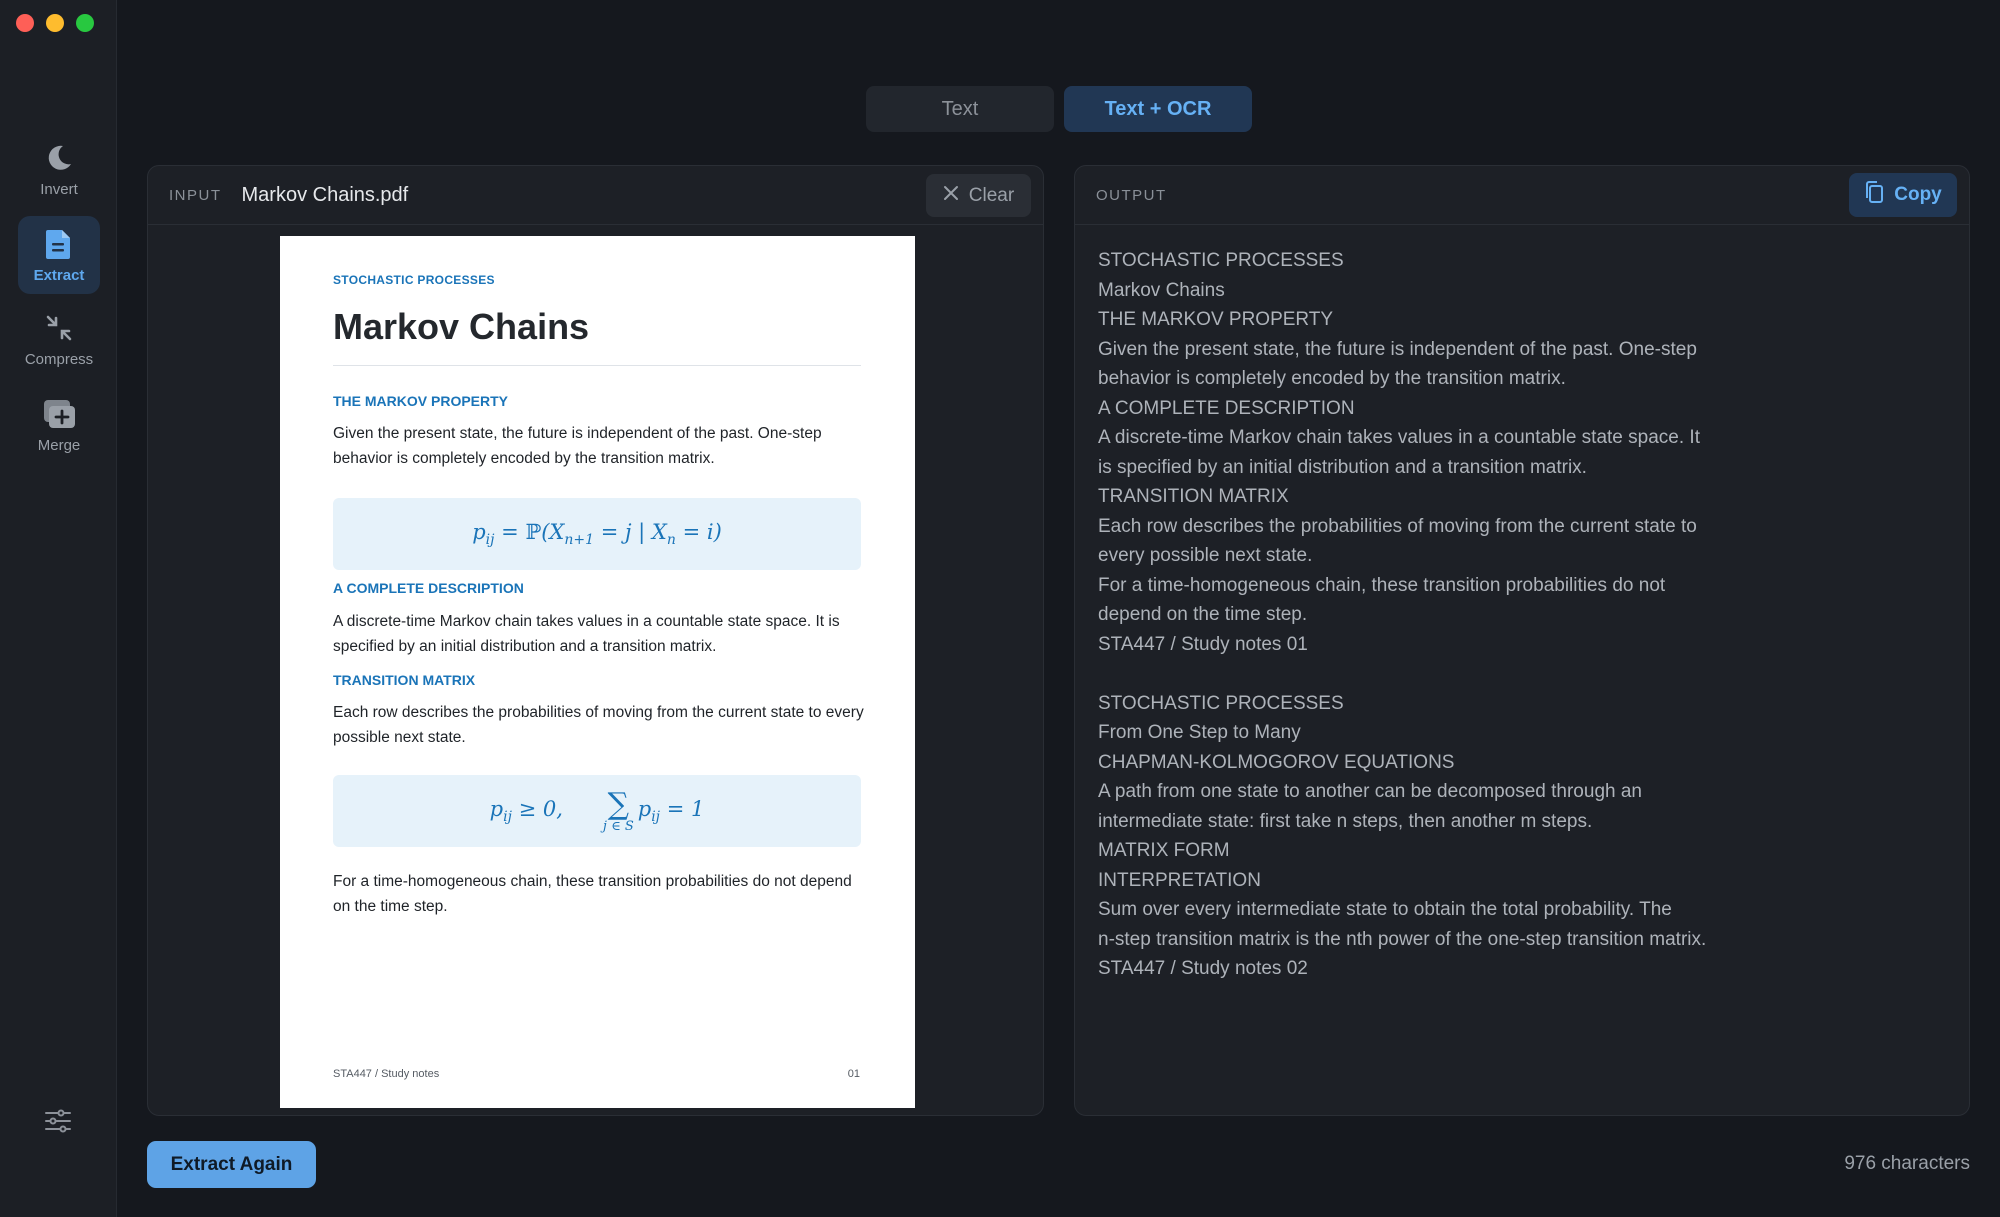 The image size is (2000, 1217). Describe the element at coordinates (960, 109) in the screenshot. I see `tab-text: Text` at that location.